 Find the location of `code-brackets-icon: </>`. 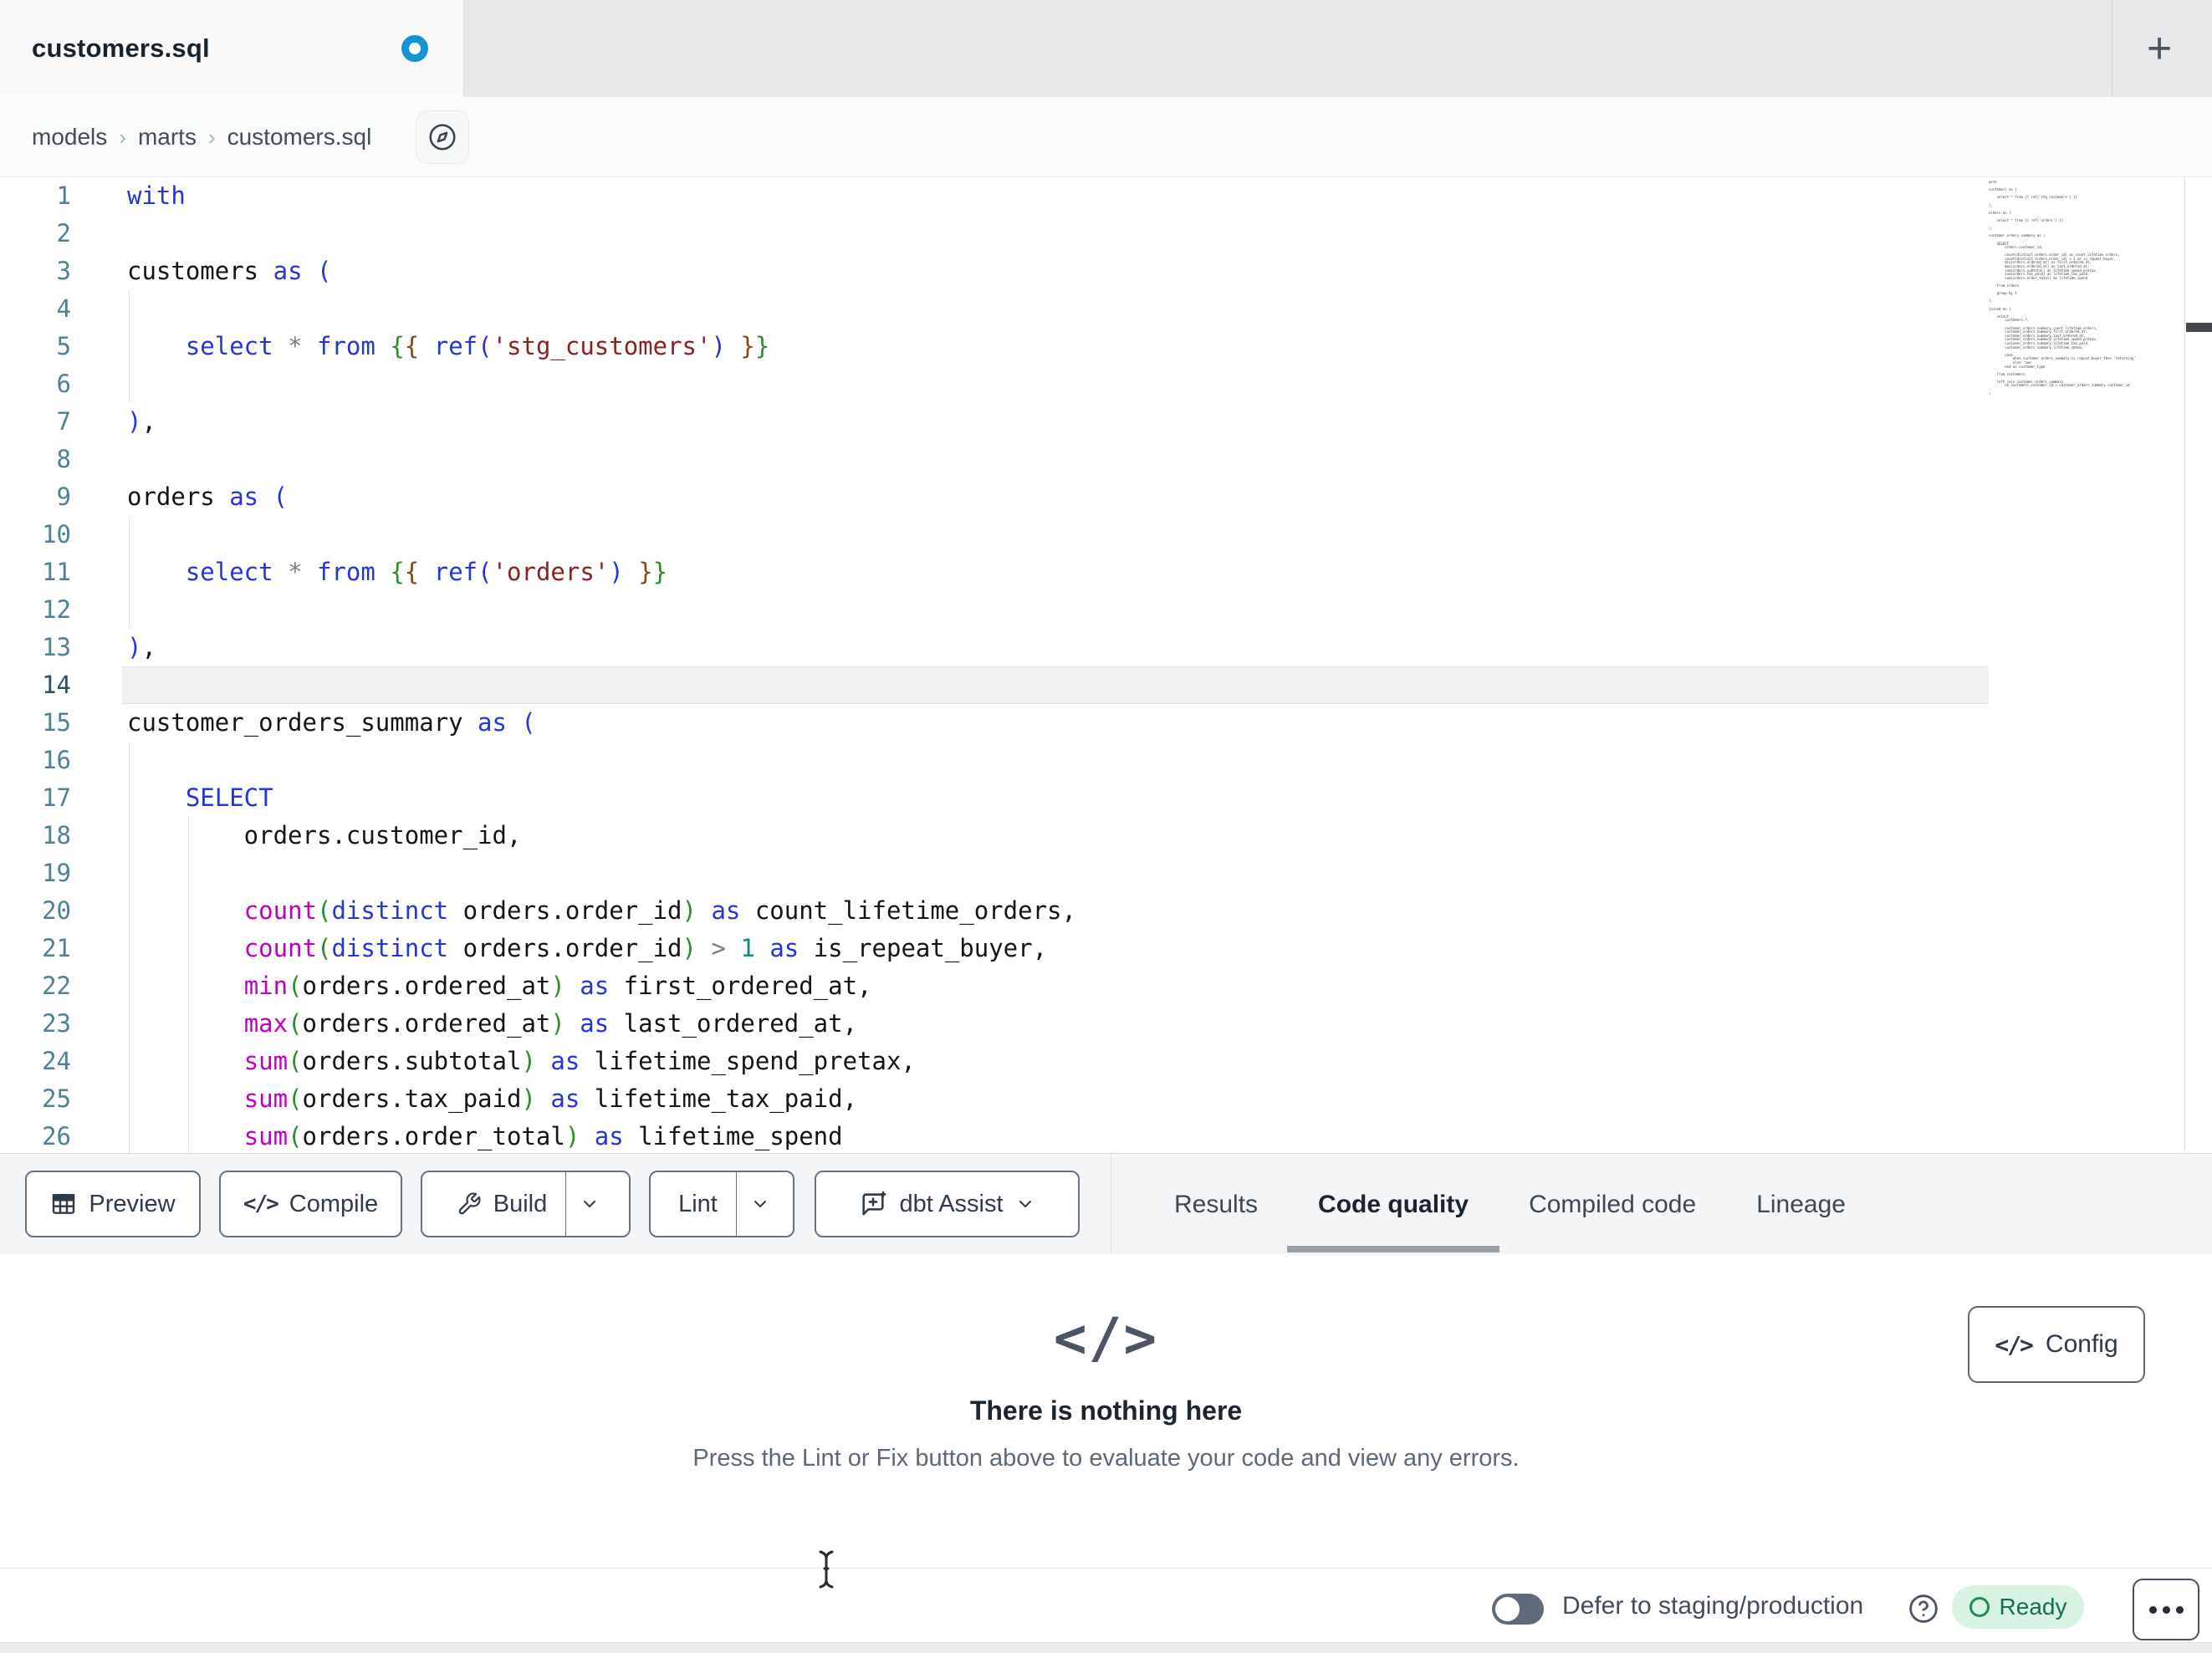

code-brackets-icon: </> is located at coordinates (1106, 1338).